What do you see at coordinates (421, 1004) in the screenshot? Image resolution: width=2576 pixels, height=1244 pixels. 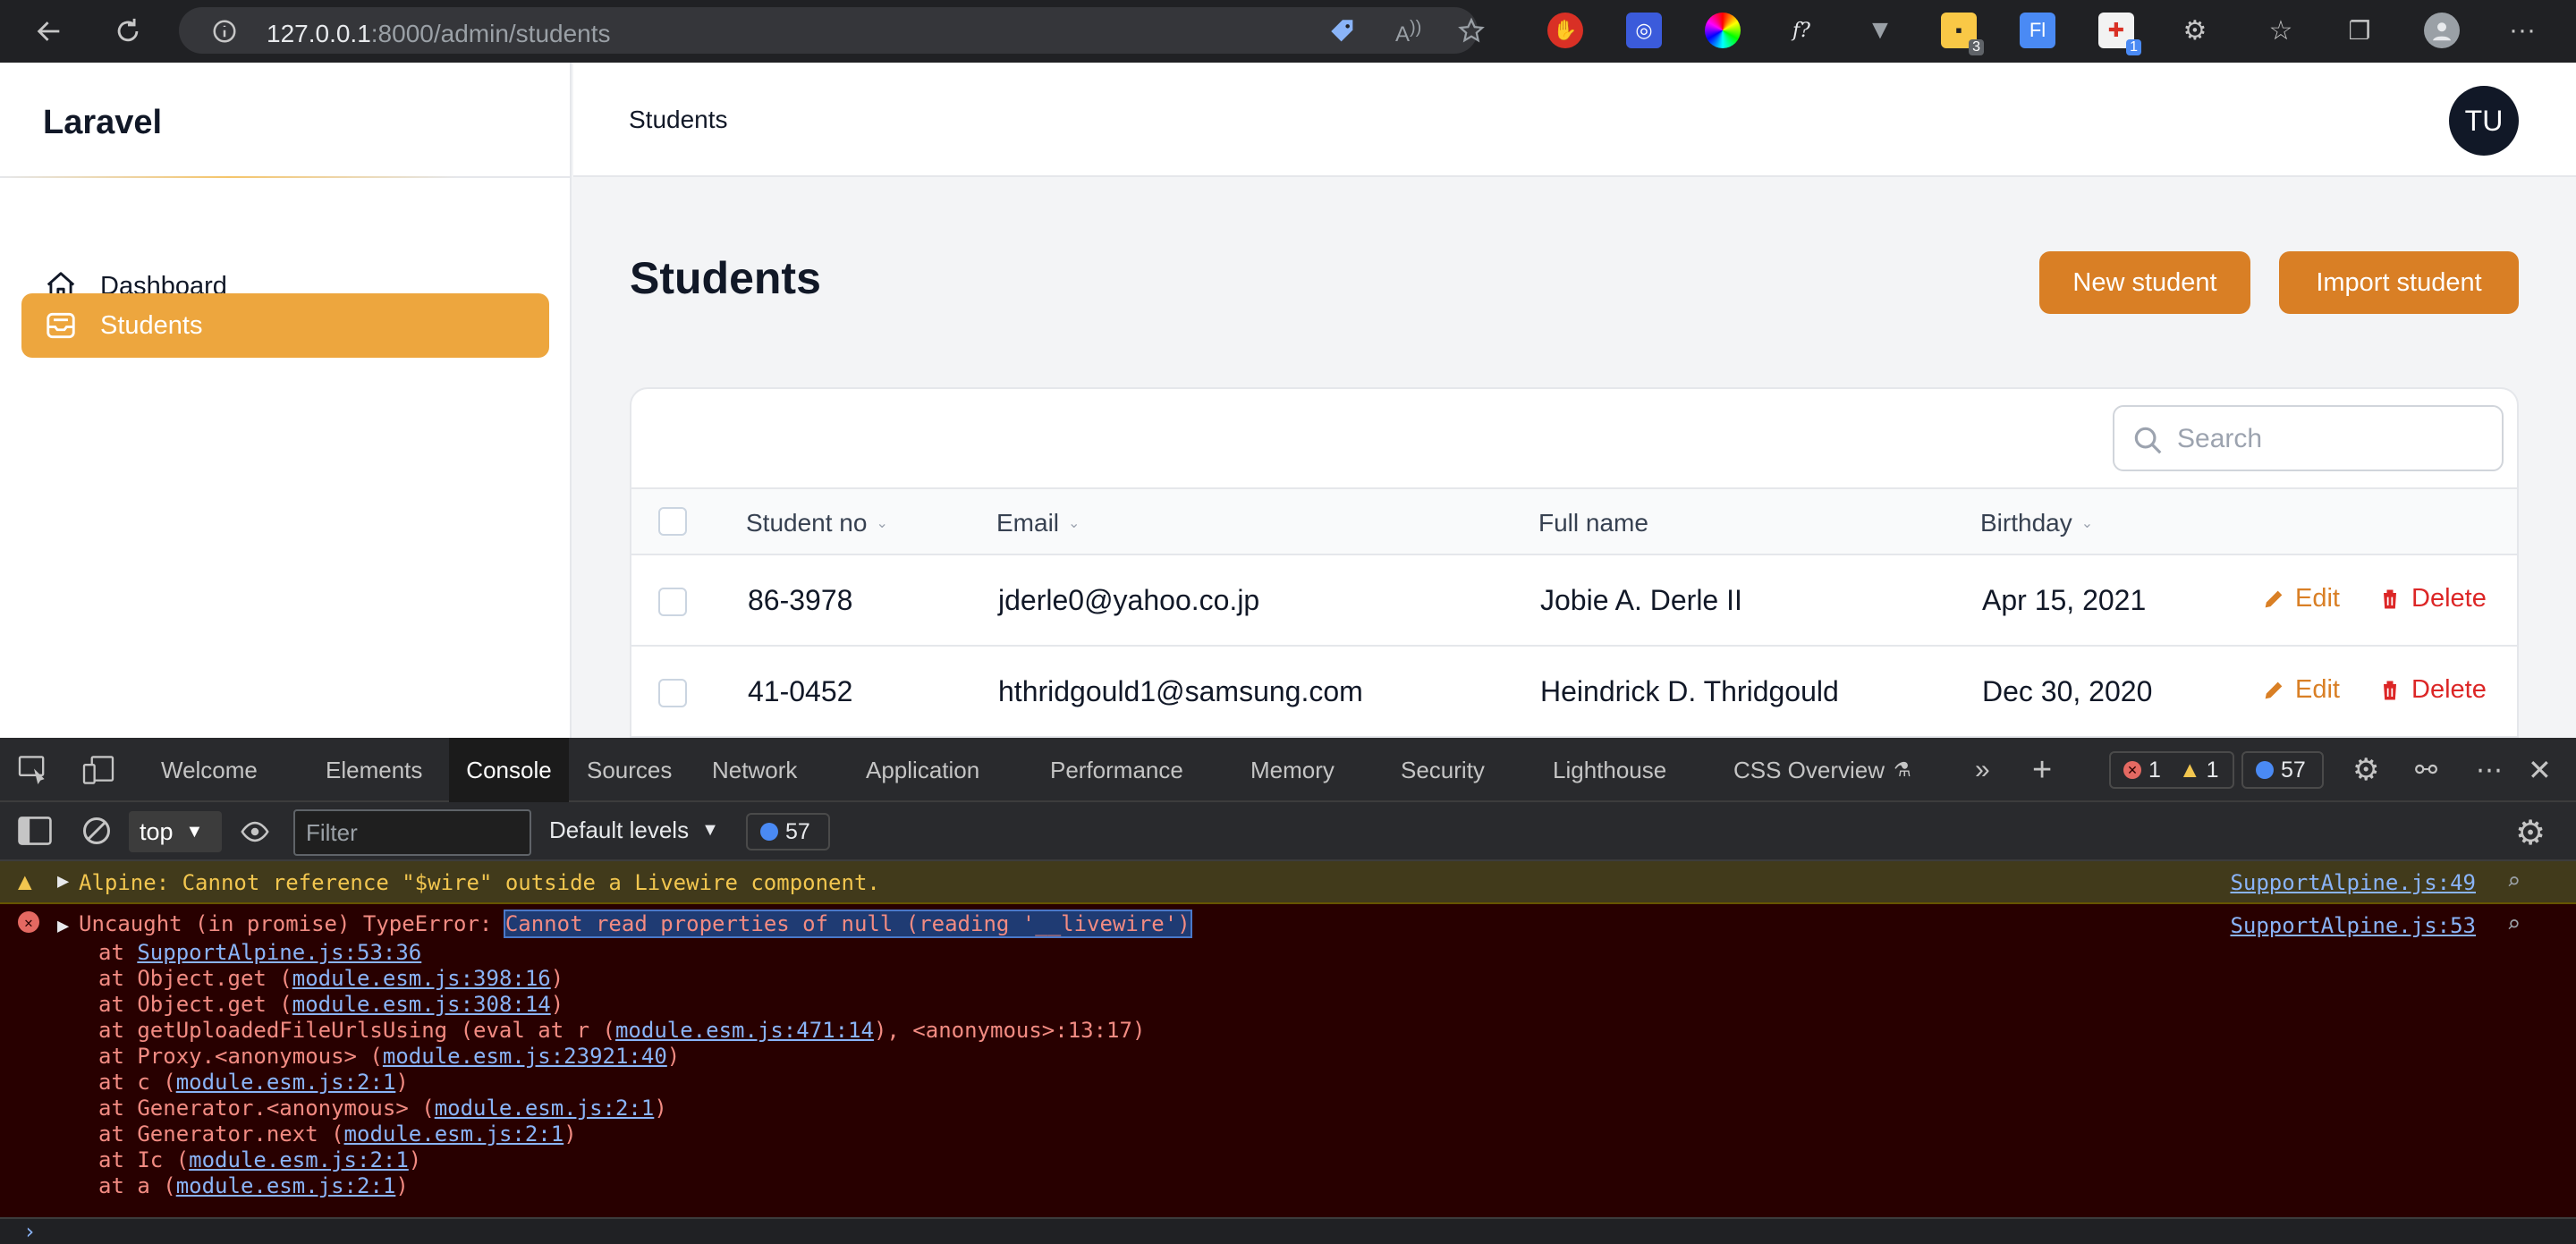 I see `stack-frame-link: module.esm.js:308:14` at bounding box center [421, 1004].